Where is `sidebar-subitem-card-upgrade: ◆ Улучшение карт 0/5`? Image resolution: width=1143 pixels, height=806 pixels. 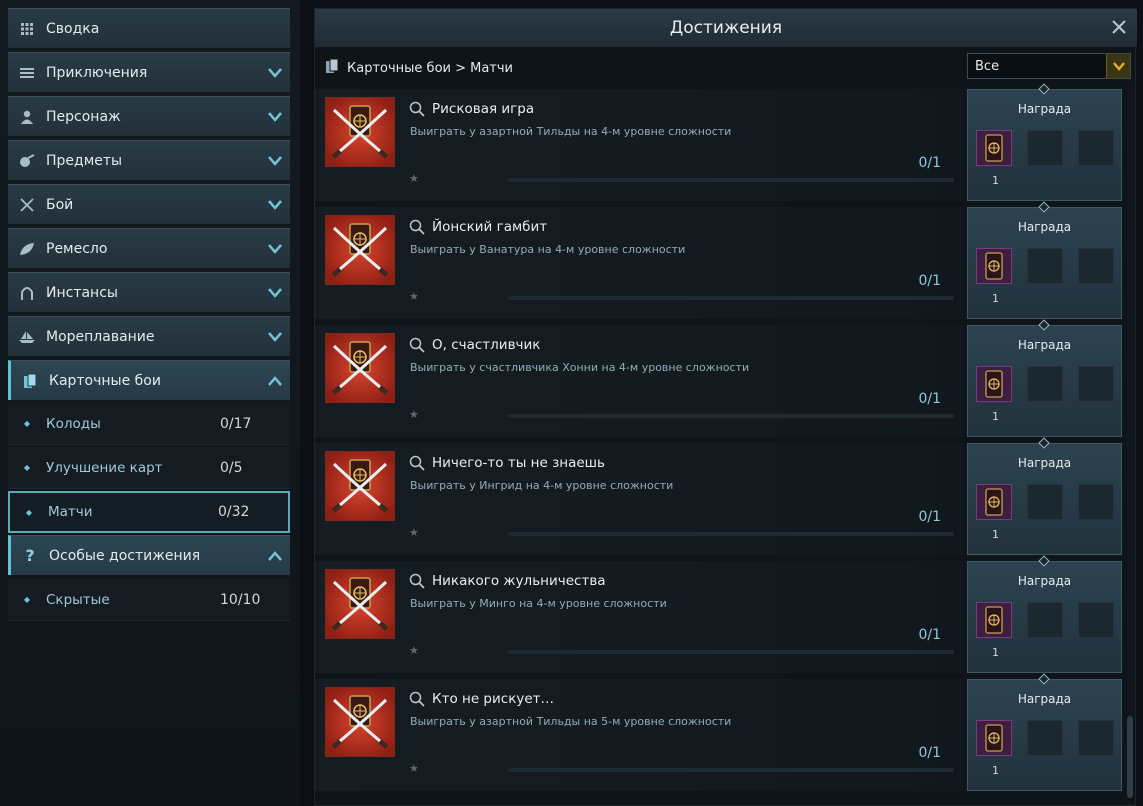 sidebar-subitem-card-upgrade: ◆ Улучшение карт 0/5 is located at coordinates (149, 468).